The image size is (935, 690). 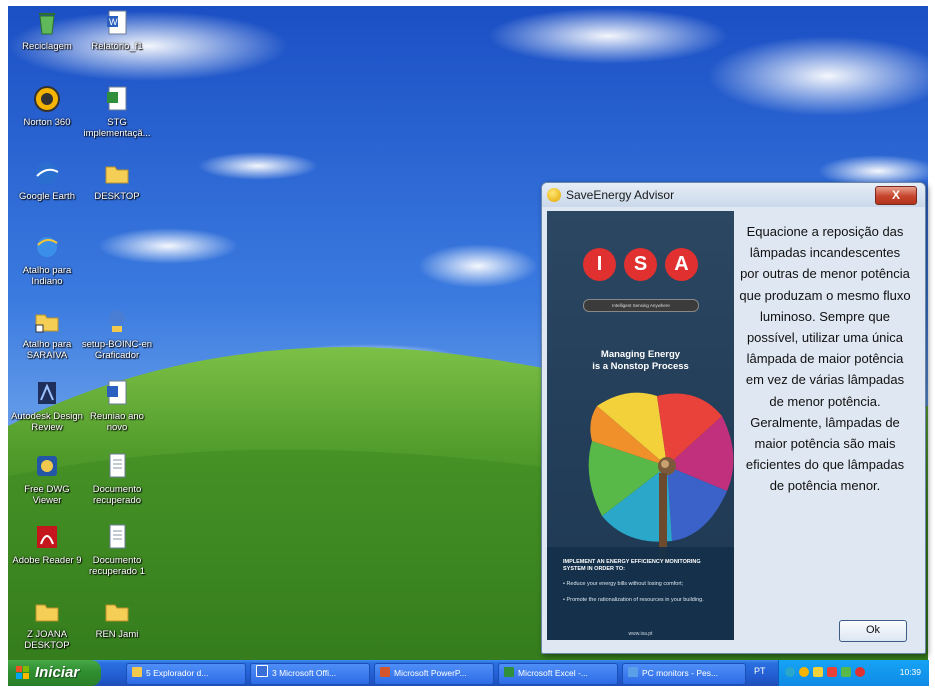 What do you see at coordinates (117, 549) in the screenshot?
I see `desktop-icon-documento-recuperado-1: Documento recuperado 1` at bounding box center [117, 549].